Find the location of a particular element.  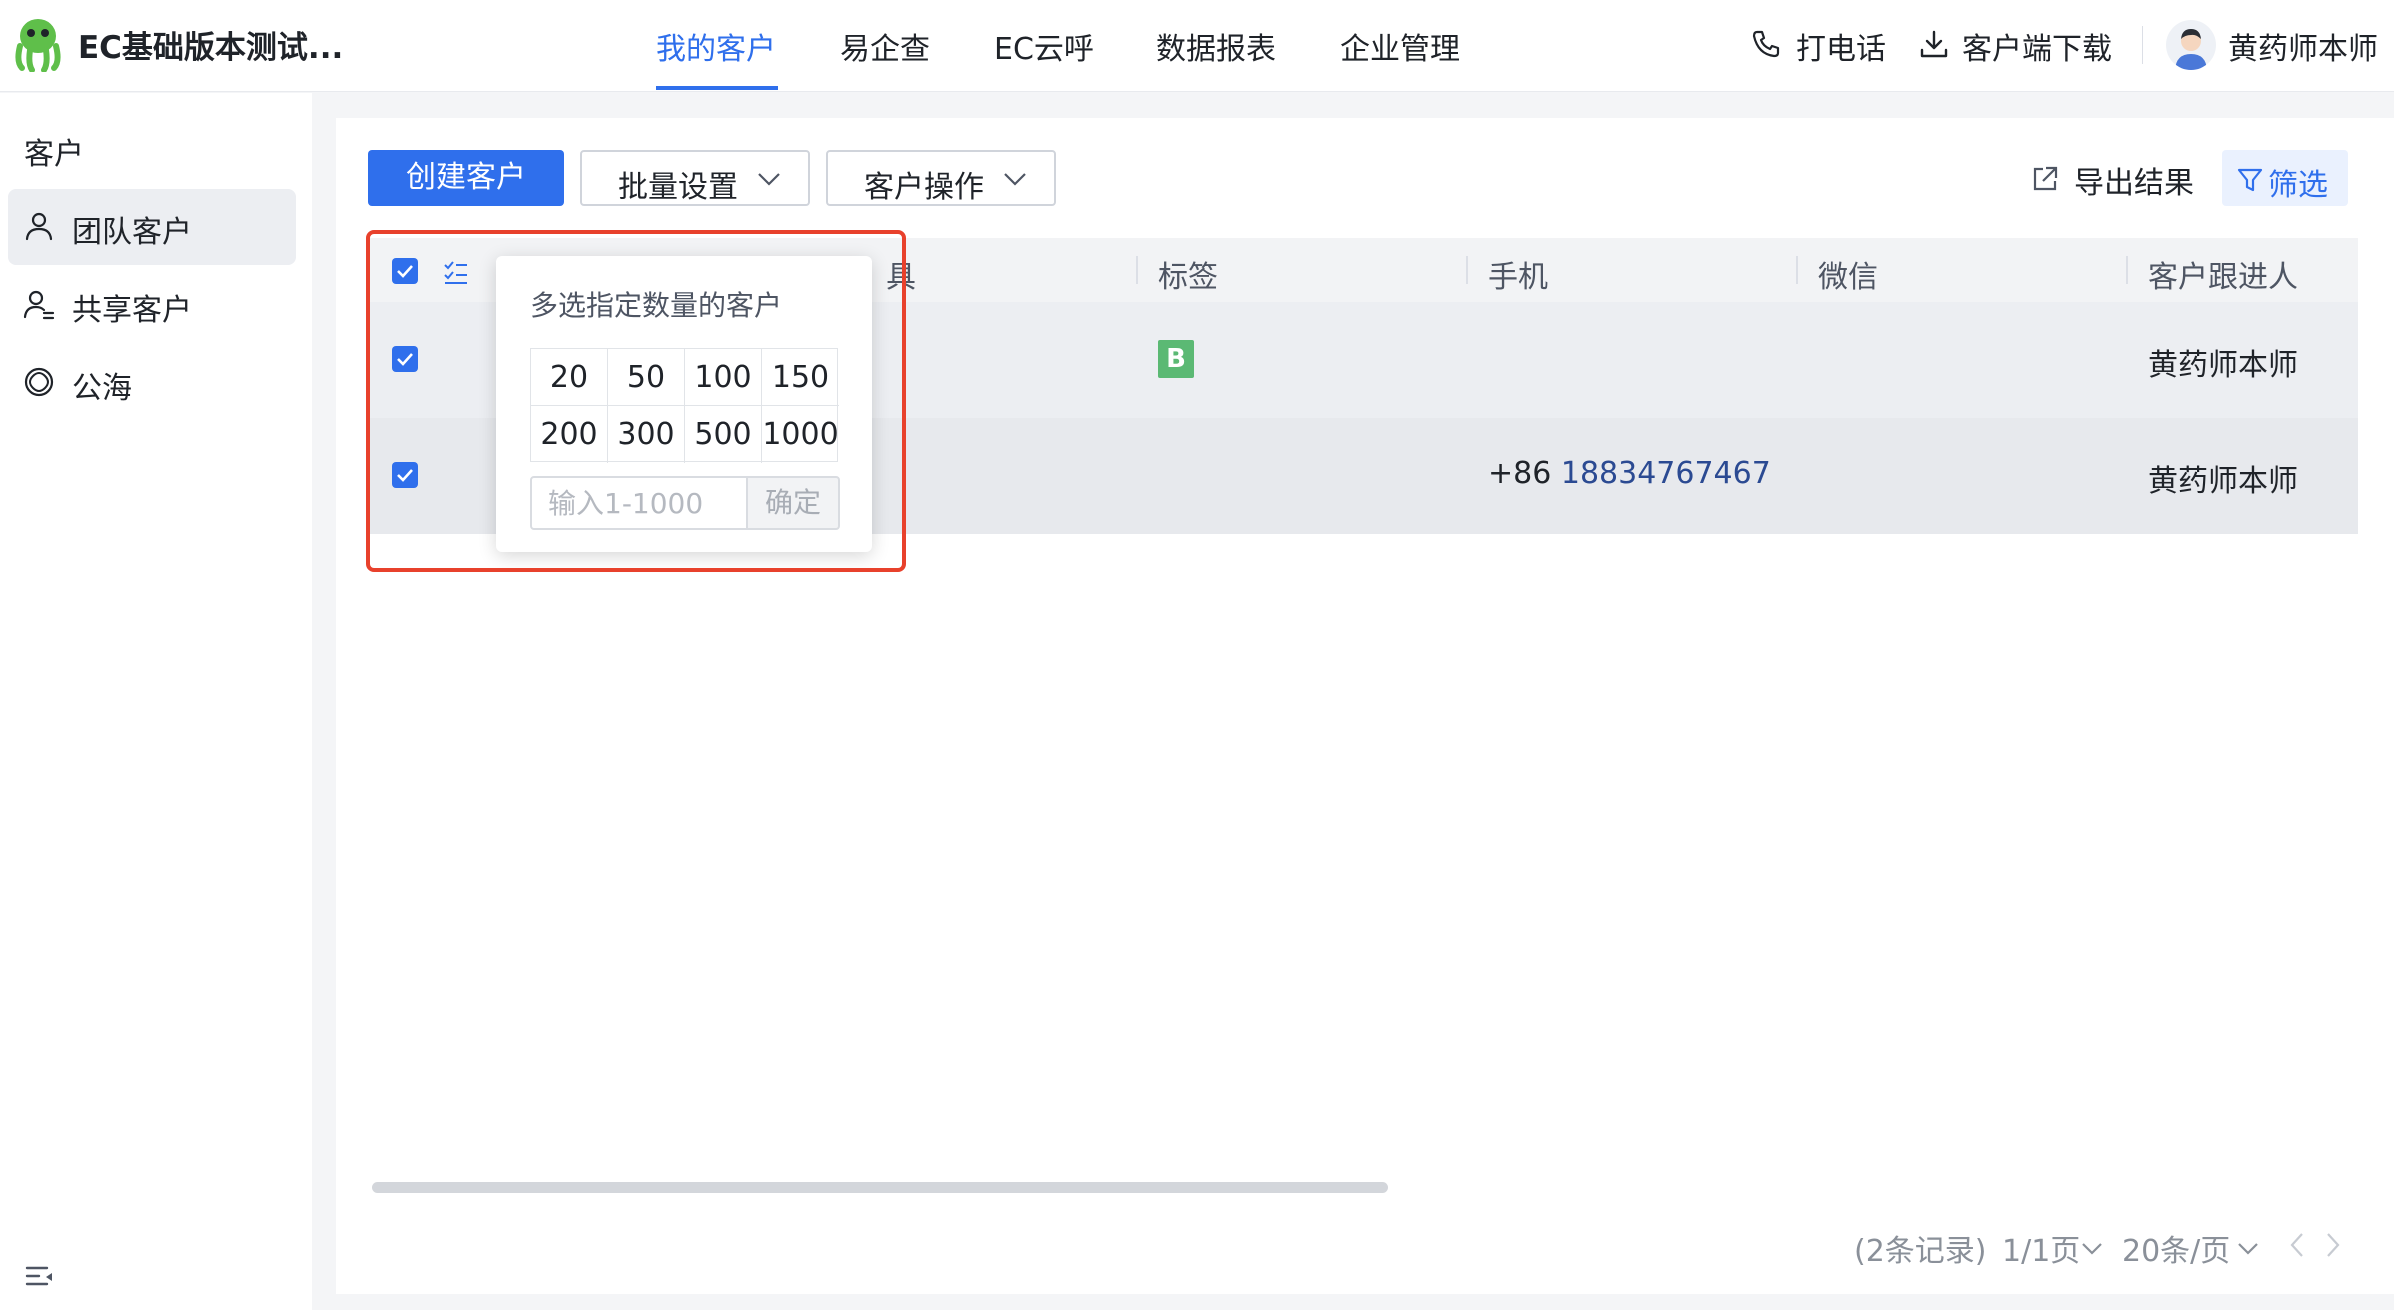

sidebar: 客户 团队客户 共享客户 公海 is located at coordinates (156, 701).